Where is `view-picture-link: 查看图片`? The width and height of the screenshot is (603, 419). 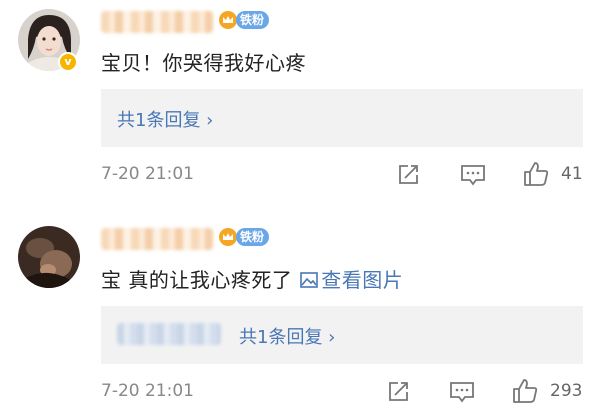
view-picture-link: 查看图片 is located at coordinates (351, 280).